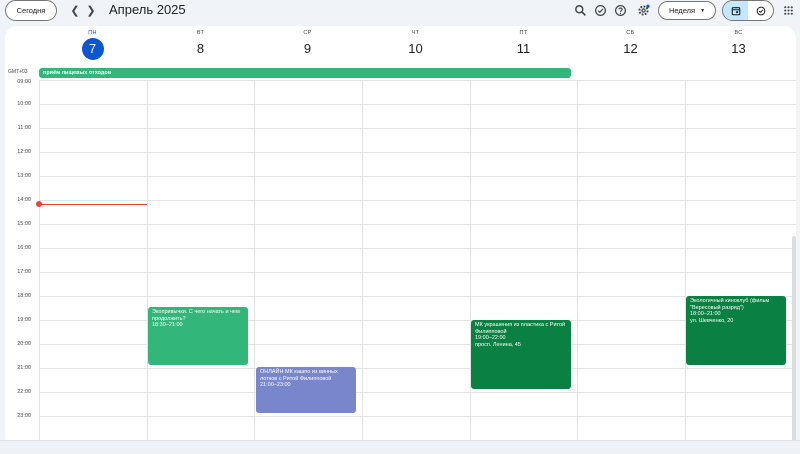 This screenshot has width=800, height=454. I want to click on prev-week-icon: ❮, so click(75, 10).